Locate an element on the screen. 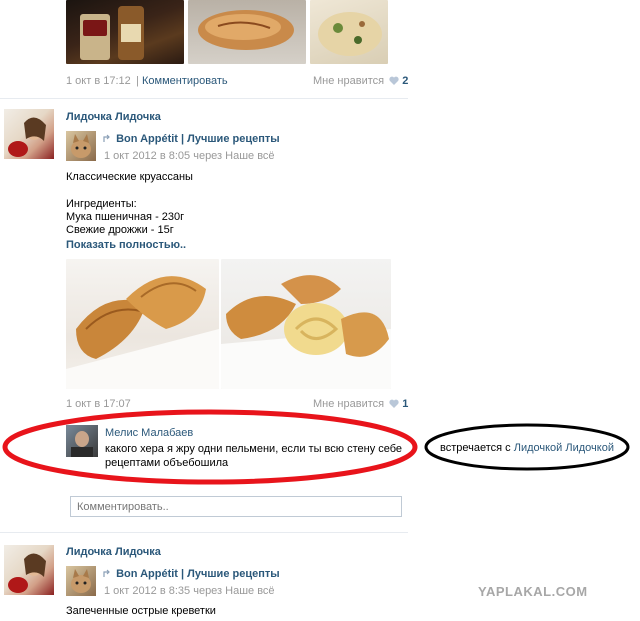  annotation-overlay is located at coordinates (316, 447).